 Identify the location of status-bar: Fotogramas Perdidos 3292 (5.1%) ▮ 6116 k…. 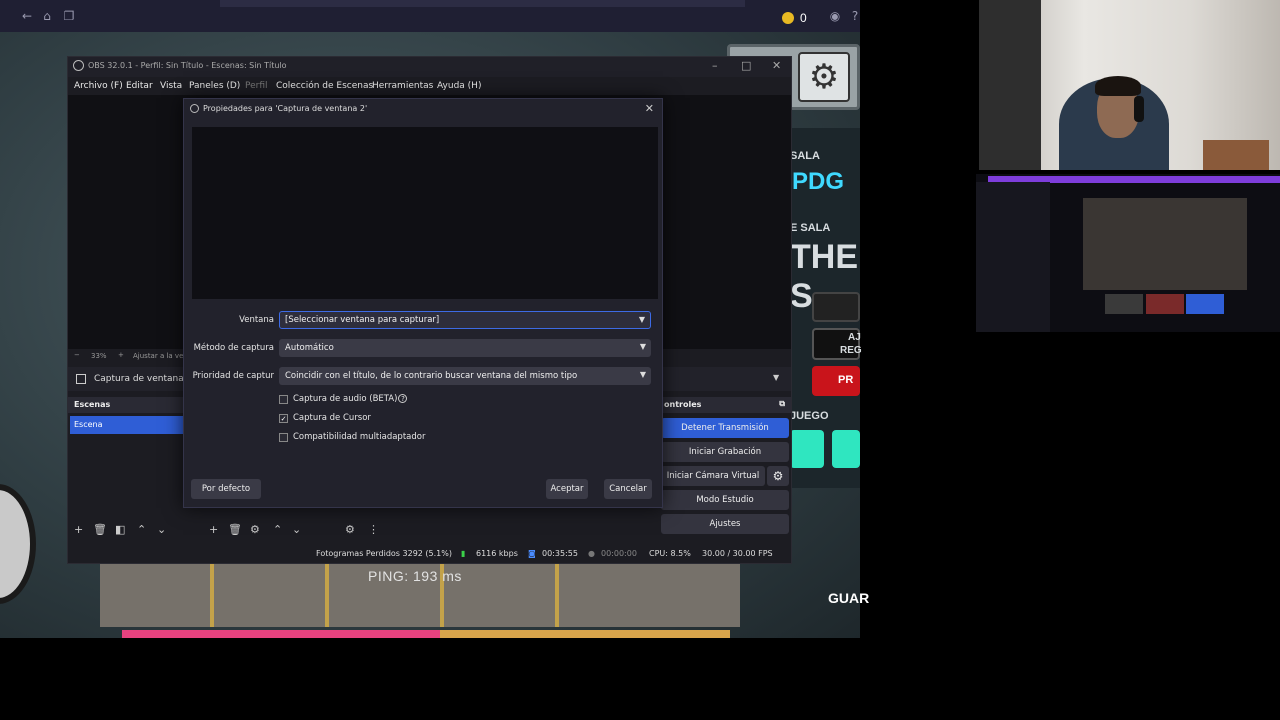
(429, 554).